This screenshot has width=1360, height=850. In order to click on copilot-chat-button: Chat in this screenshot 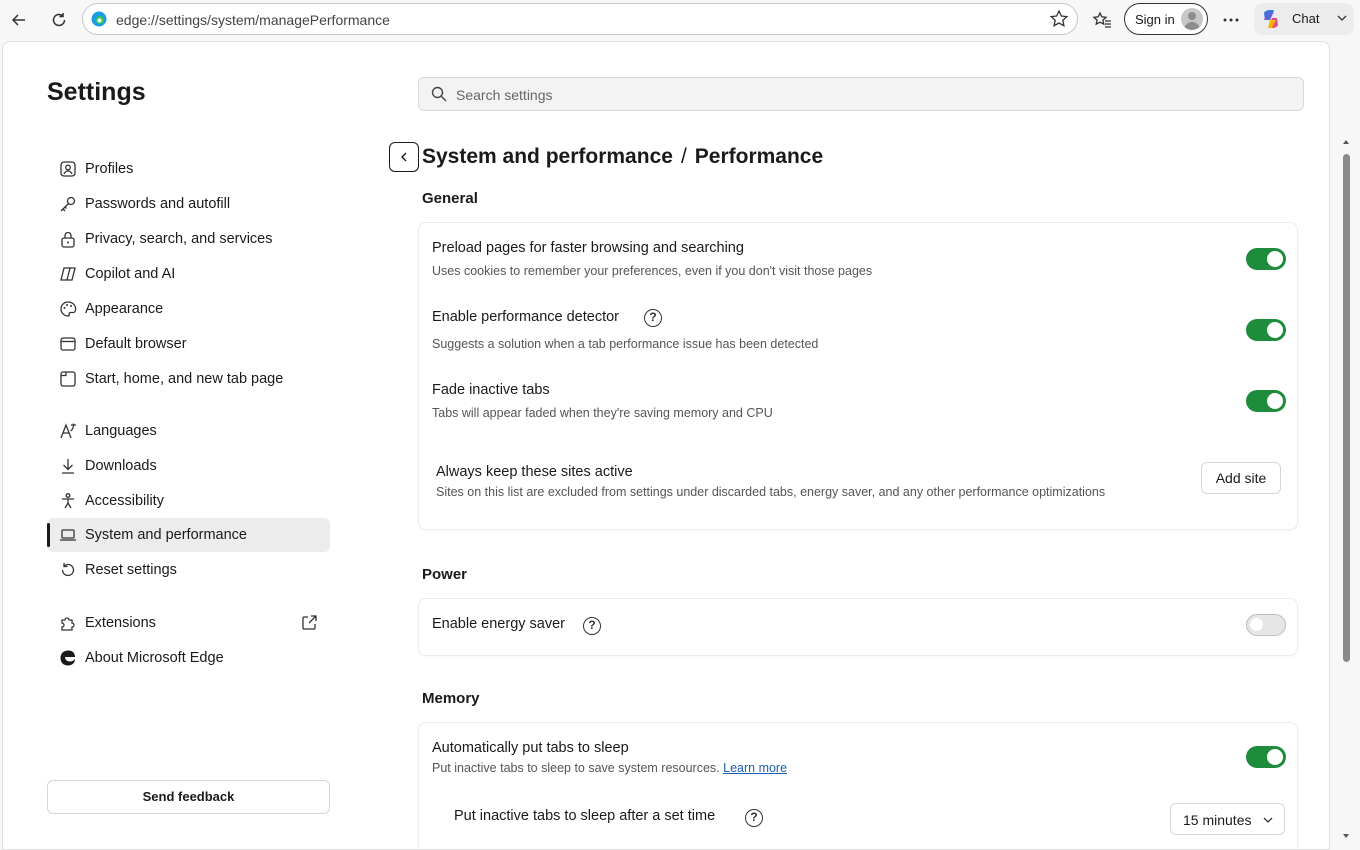, I will do `click(1304, 19)`.